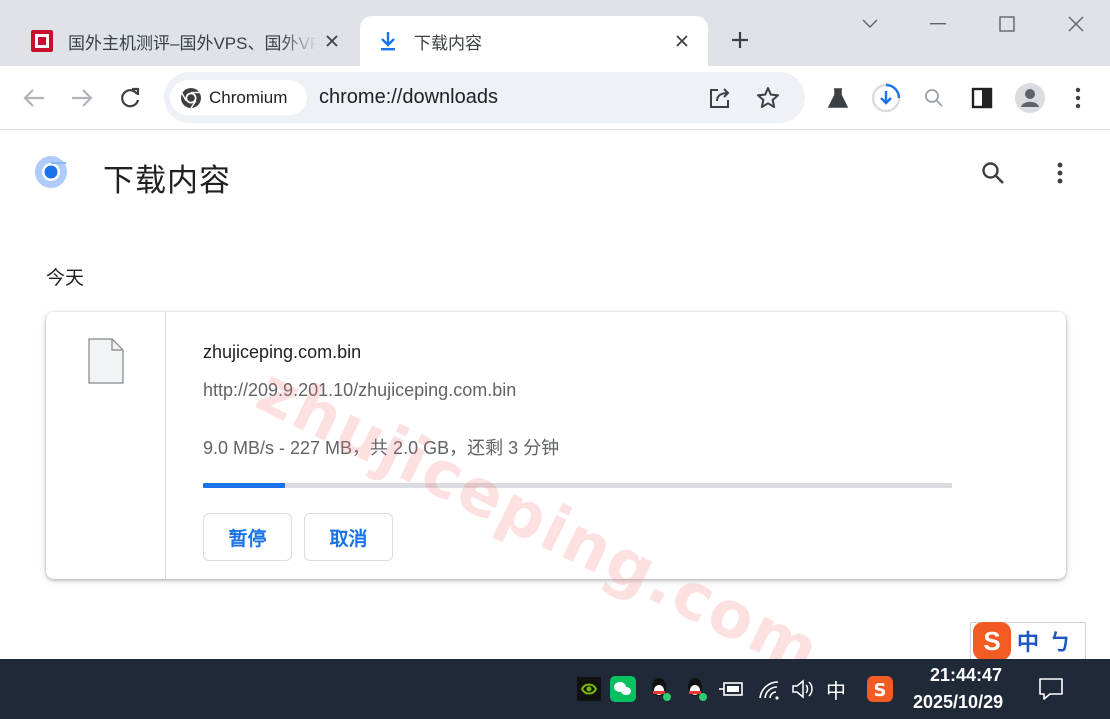  I want to click on clock-date: 2025/10/29, so click(958, 702).